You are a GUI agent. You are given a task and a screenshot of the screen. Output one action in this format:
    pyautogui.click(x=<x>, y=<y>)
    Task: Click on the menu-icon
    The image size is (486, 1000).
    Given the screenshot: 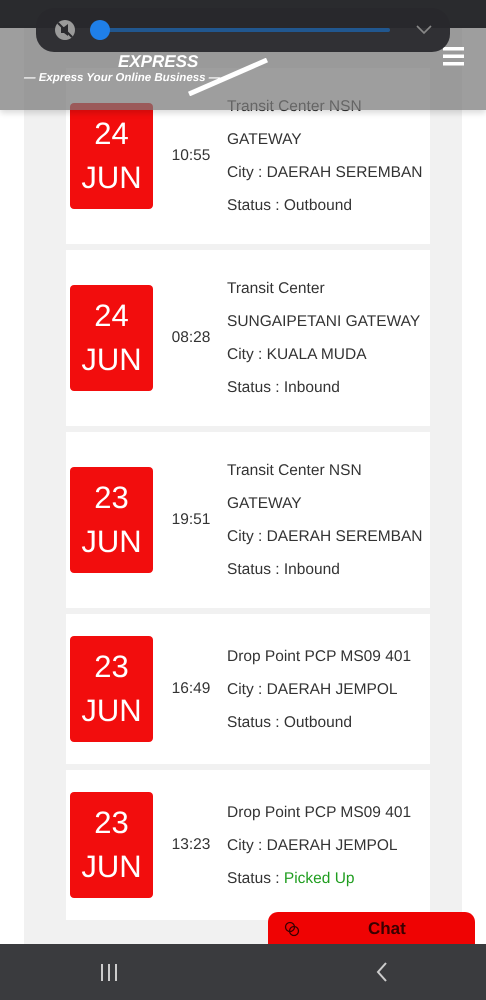 What is the action you would take?
    pyautogui.click(x=453, y=56)
    